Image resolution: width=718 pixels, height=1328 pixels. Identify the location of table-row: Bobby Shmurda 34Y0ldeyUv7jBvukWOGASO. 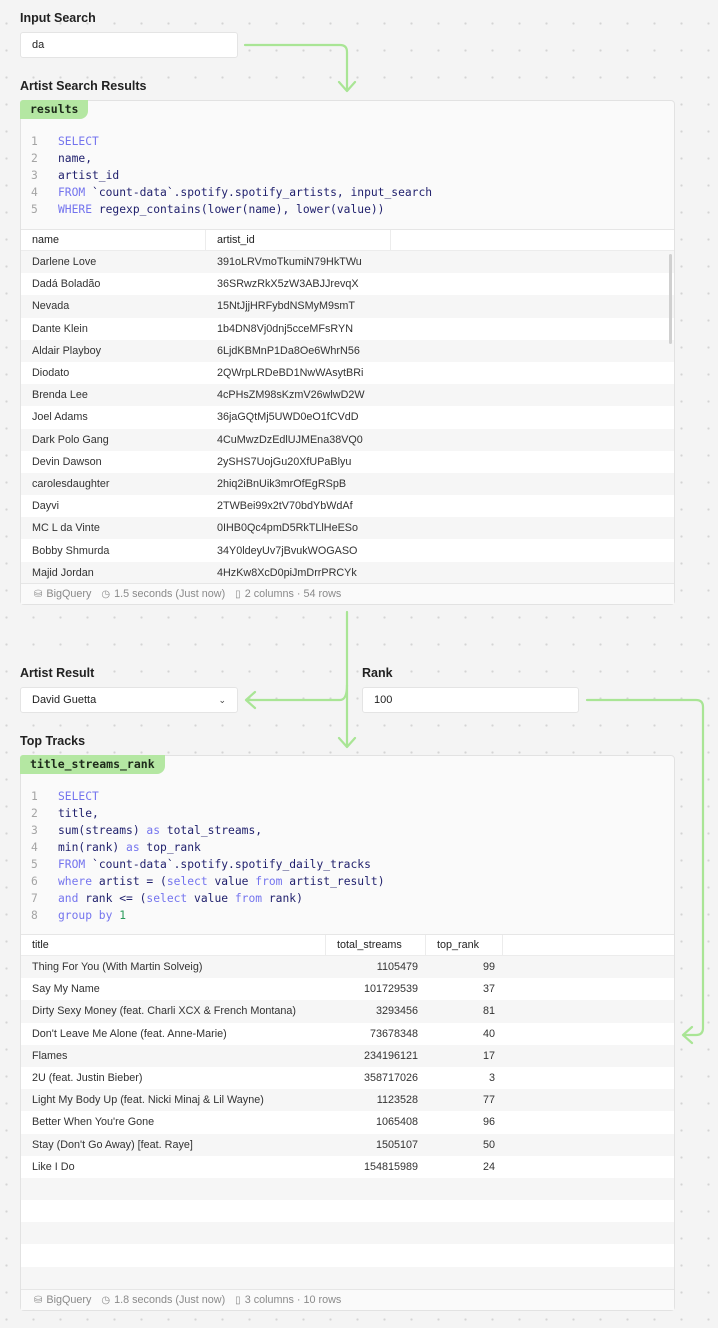
(347, 550).